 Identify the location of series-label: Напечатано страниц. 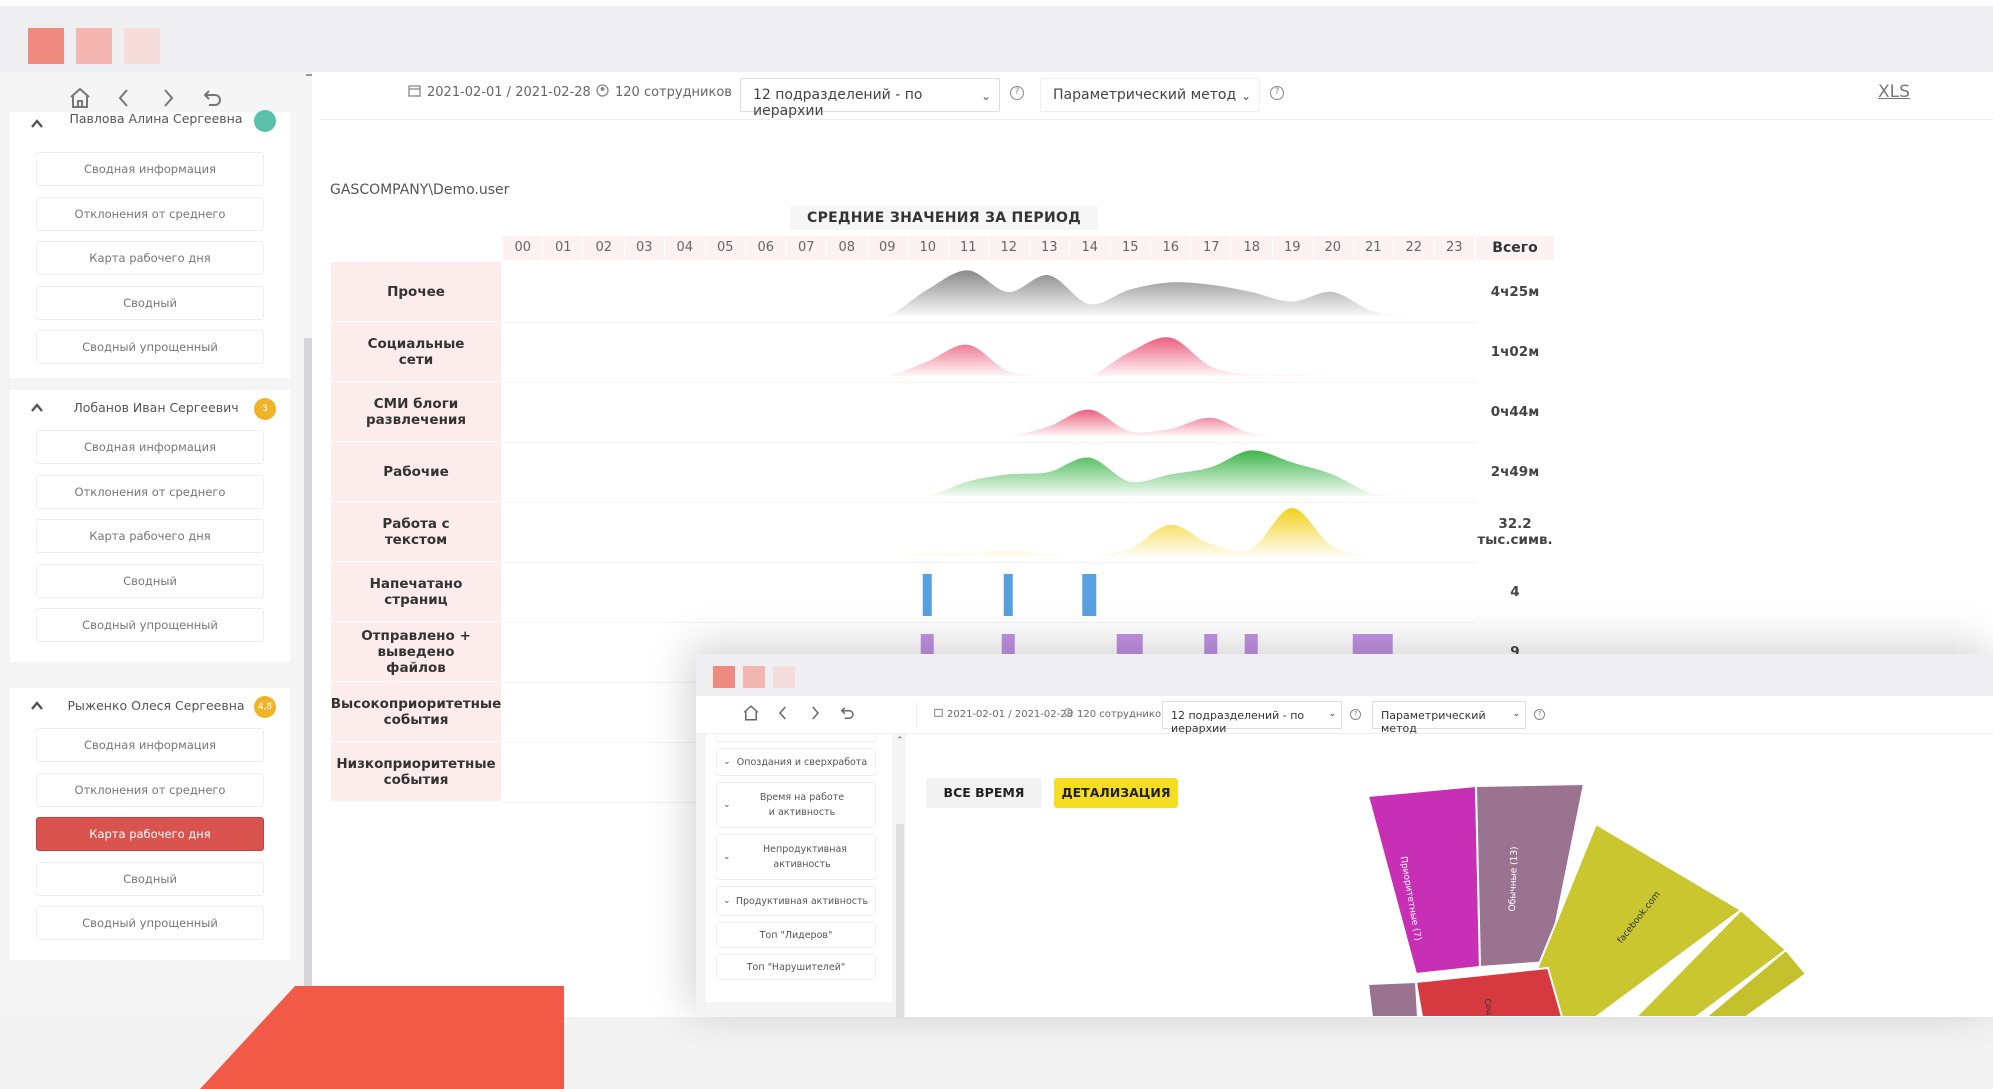
(416, 592).